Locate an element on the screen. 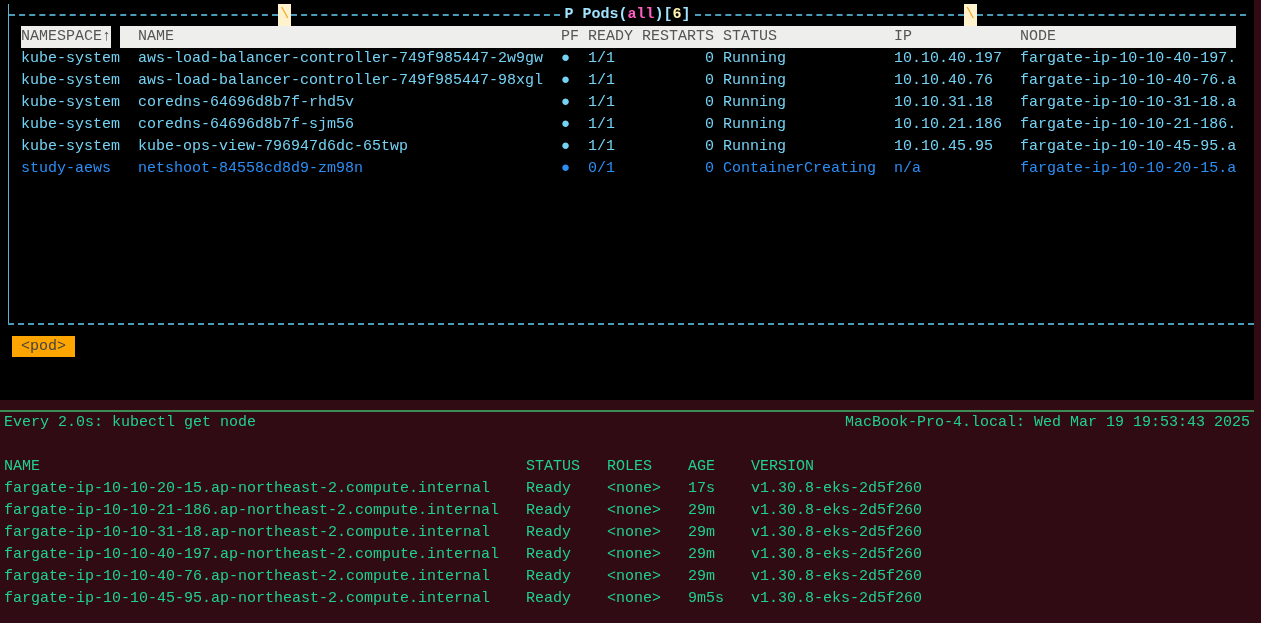 The image size is (1261, 623). table-cell: netshoot-84558cd8d9-zm98n is located at coordinates (251, 168).